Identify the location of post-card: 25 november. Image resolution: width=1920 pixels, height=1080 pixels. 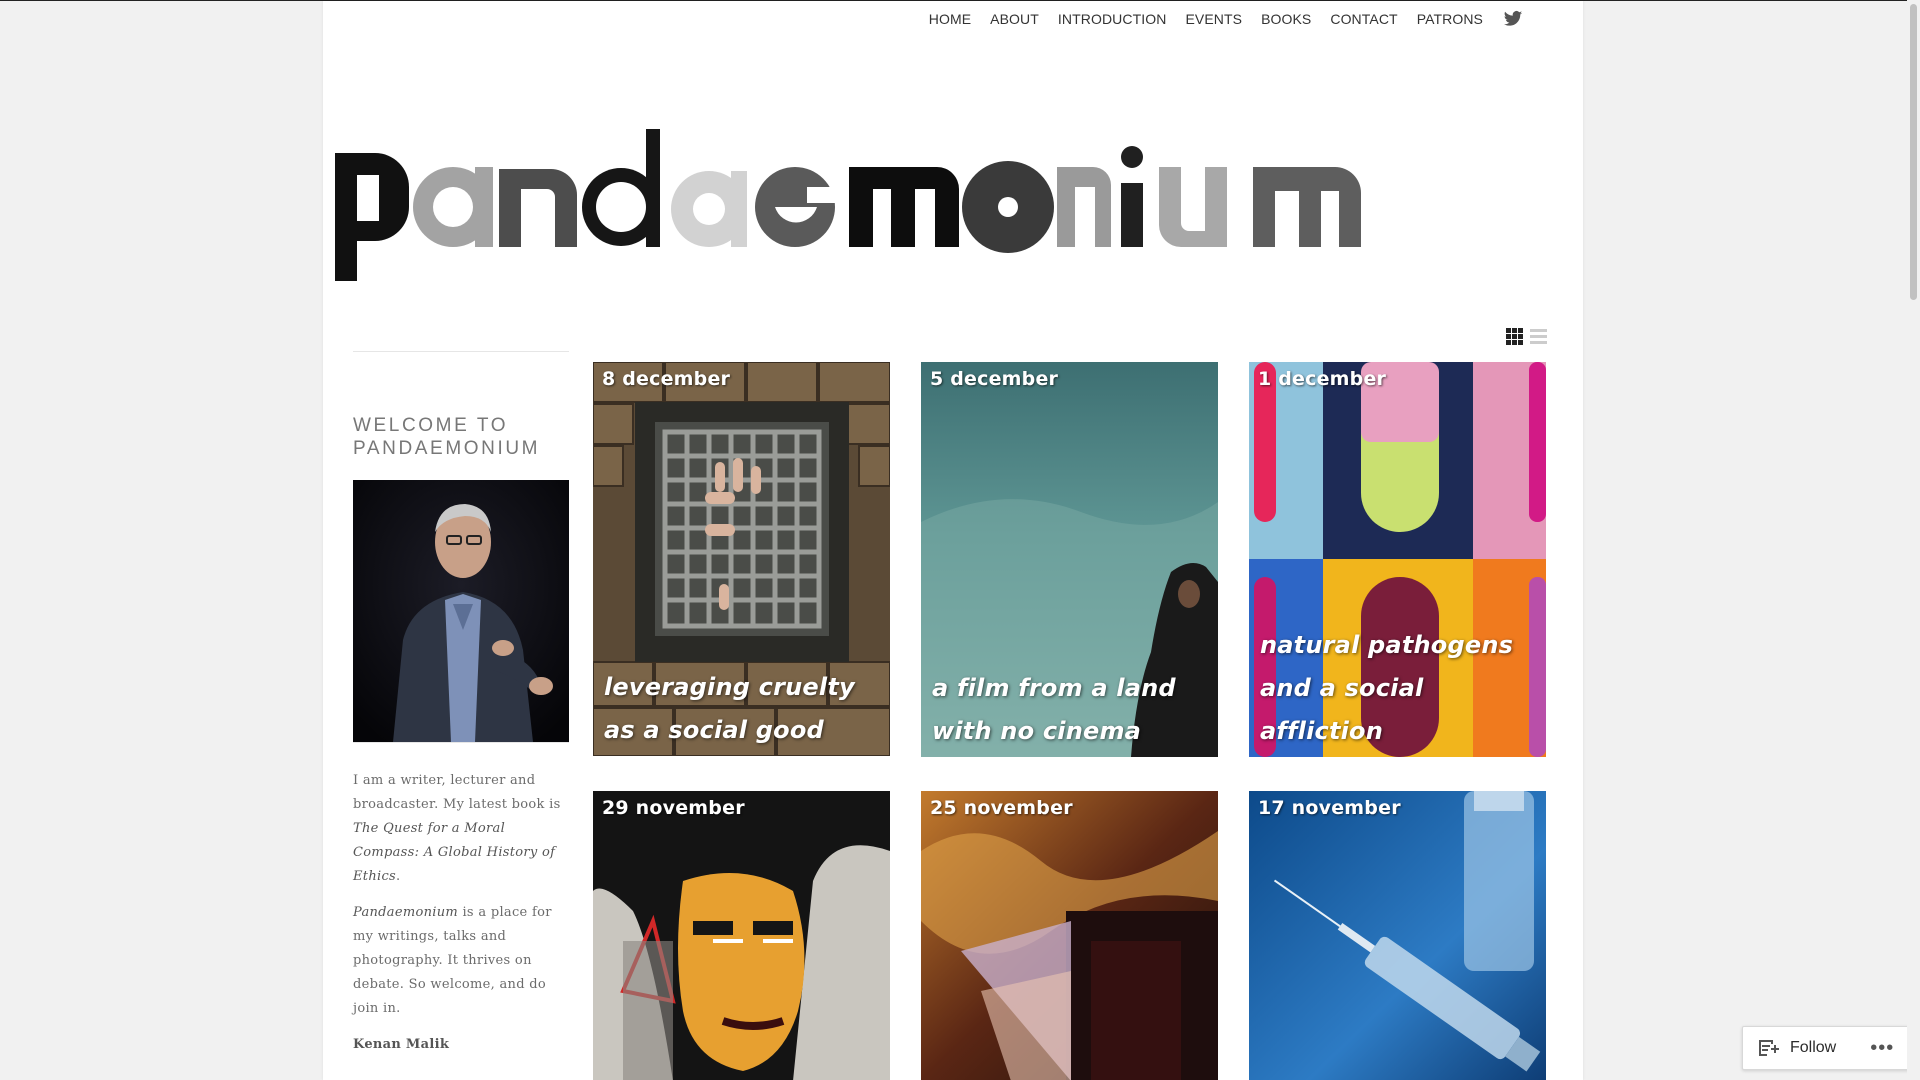
(1069, 935).